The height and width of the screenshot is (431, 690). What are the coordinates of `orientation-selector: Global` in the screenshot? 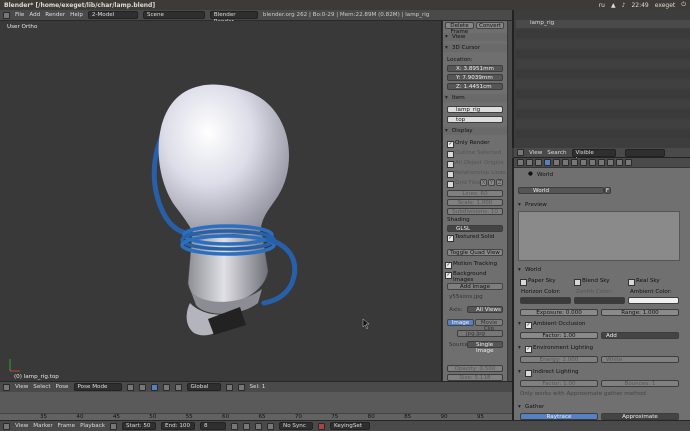 It's located at (203, 387).